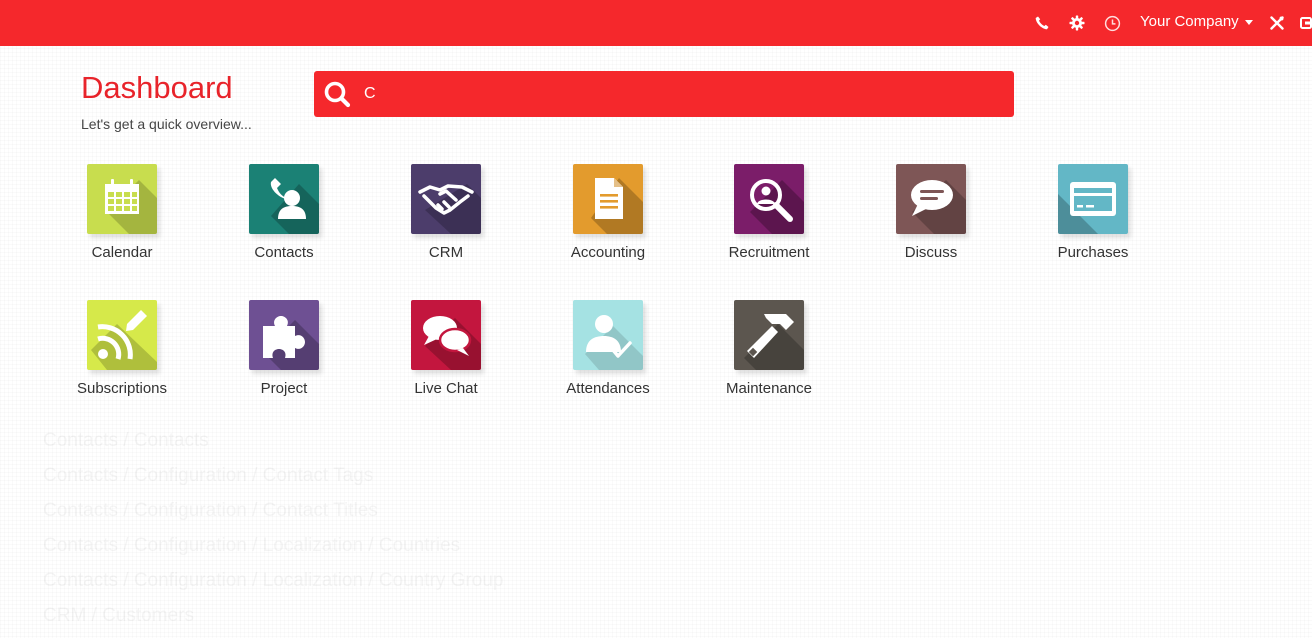 The width and height of the screenshot is (1312, 638). I want to click on app-crm: CRM, so click(446, 219).